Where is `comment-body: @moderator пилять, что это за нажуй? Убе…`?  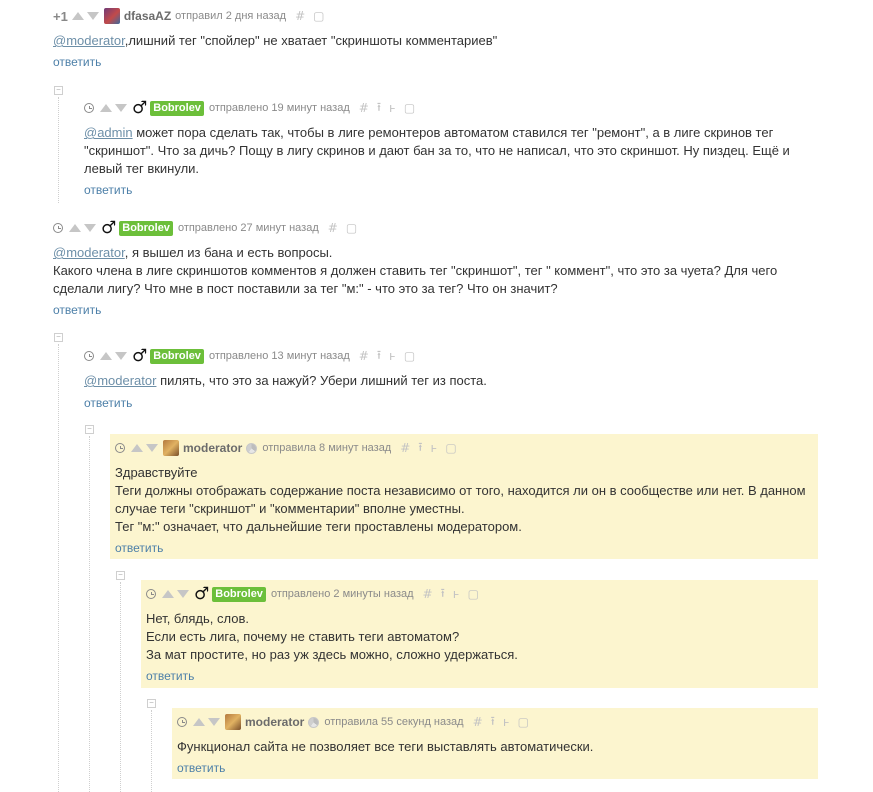 comment-body: @moderator пилять, что это за нажуй? Убе… is located at coordinates (285, 381).